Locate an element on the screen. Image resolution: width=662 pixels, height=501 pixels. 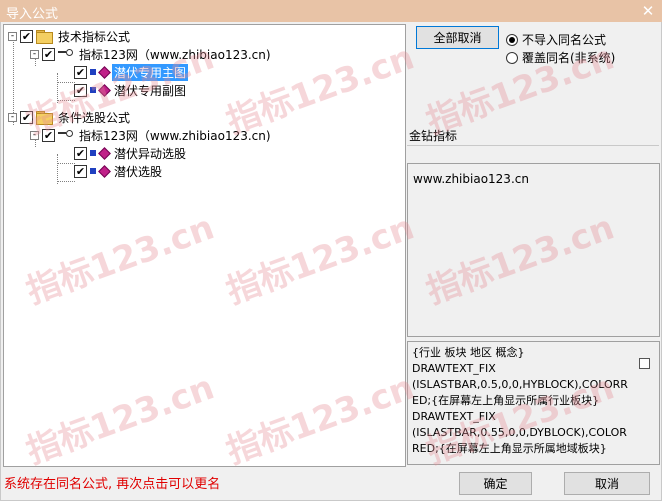
title-bar: 导入公式 ✕ is located at coordinates (331, 11).